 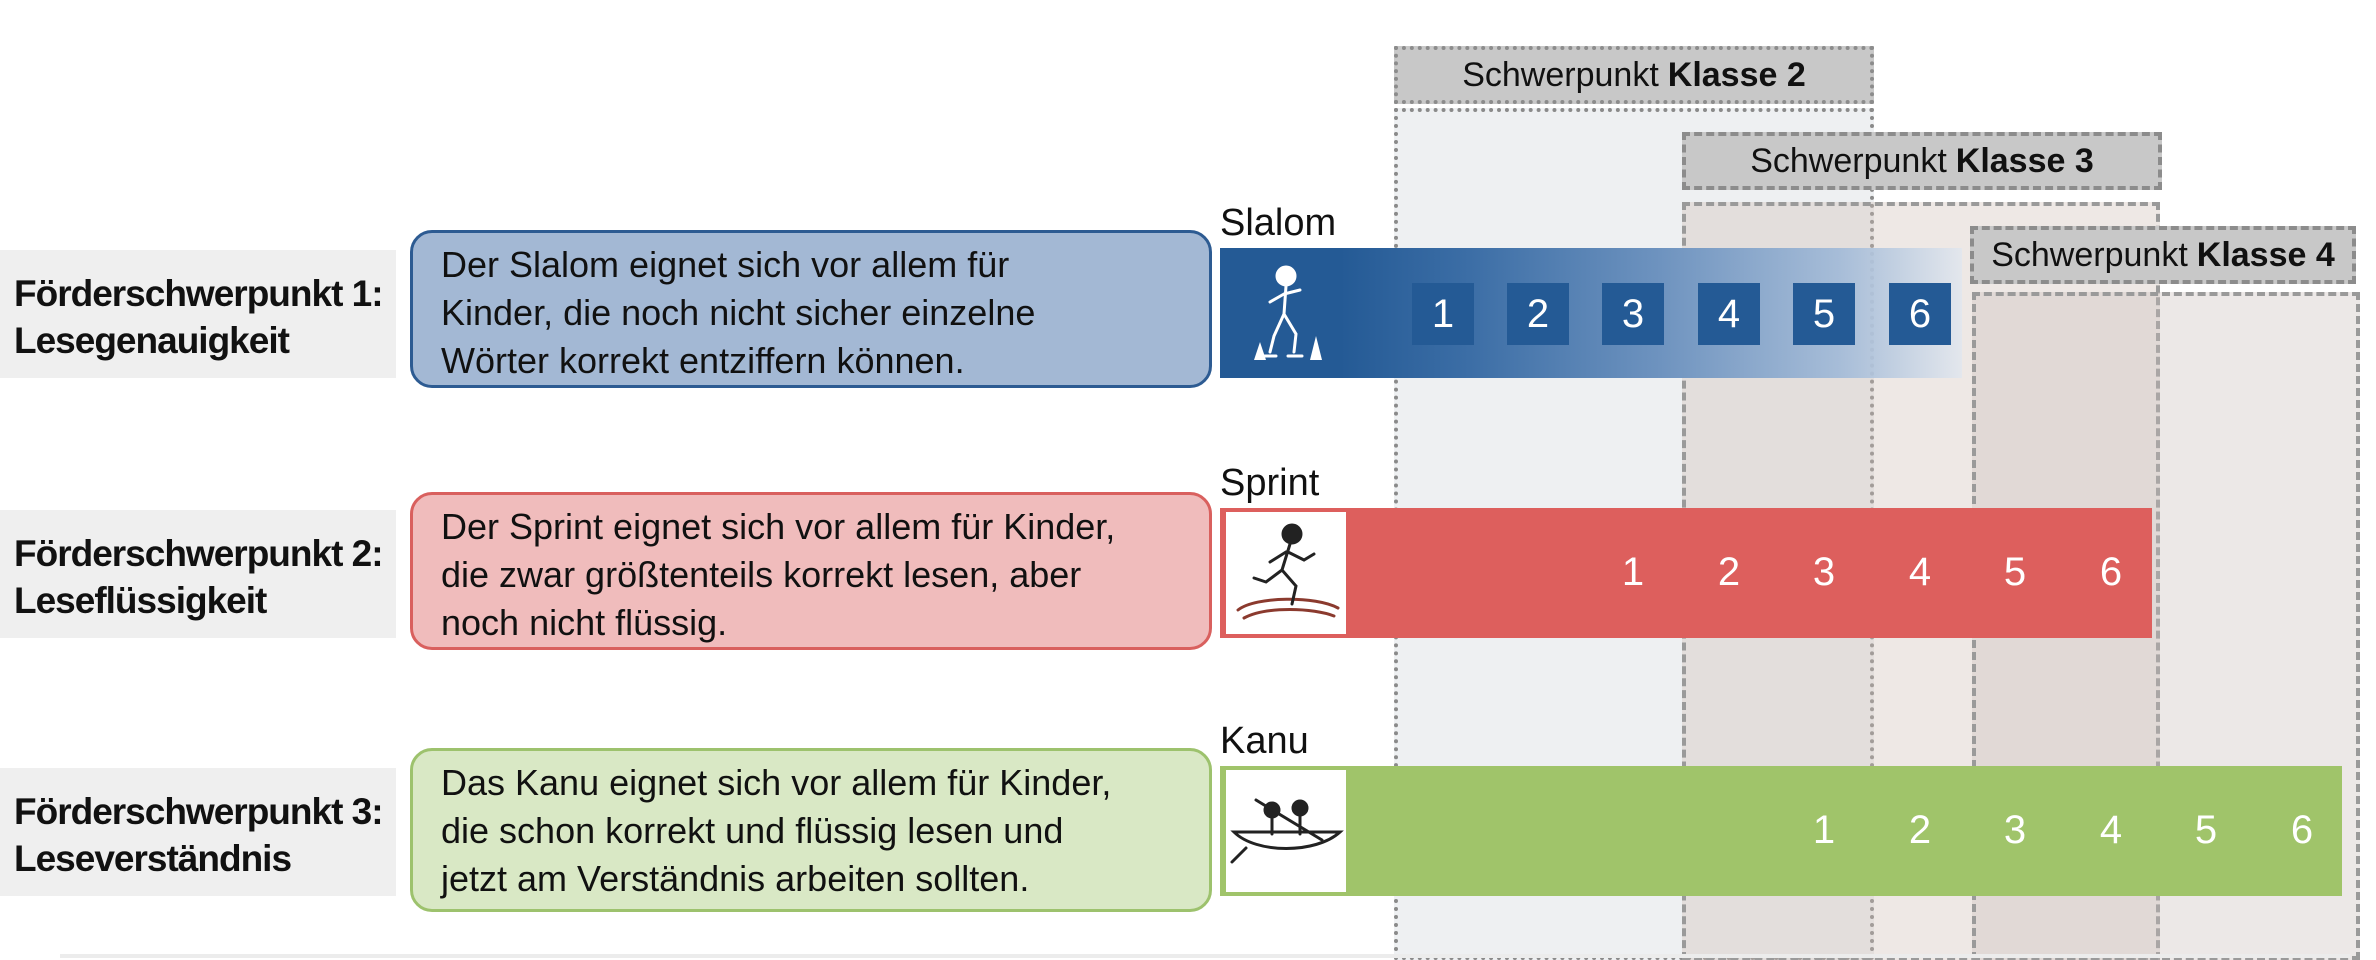 What do you see at coordinates (199, 293) in the screenshot?
I see `focus-label-1-title: Förderschwerpunkt 1:` at bounding box center [199, 293].